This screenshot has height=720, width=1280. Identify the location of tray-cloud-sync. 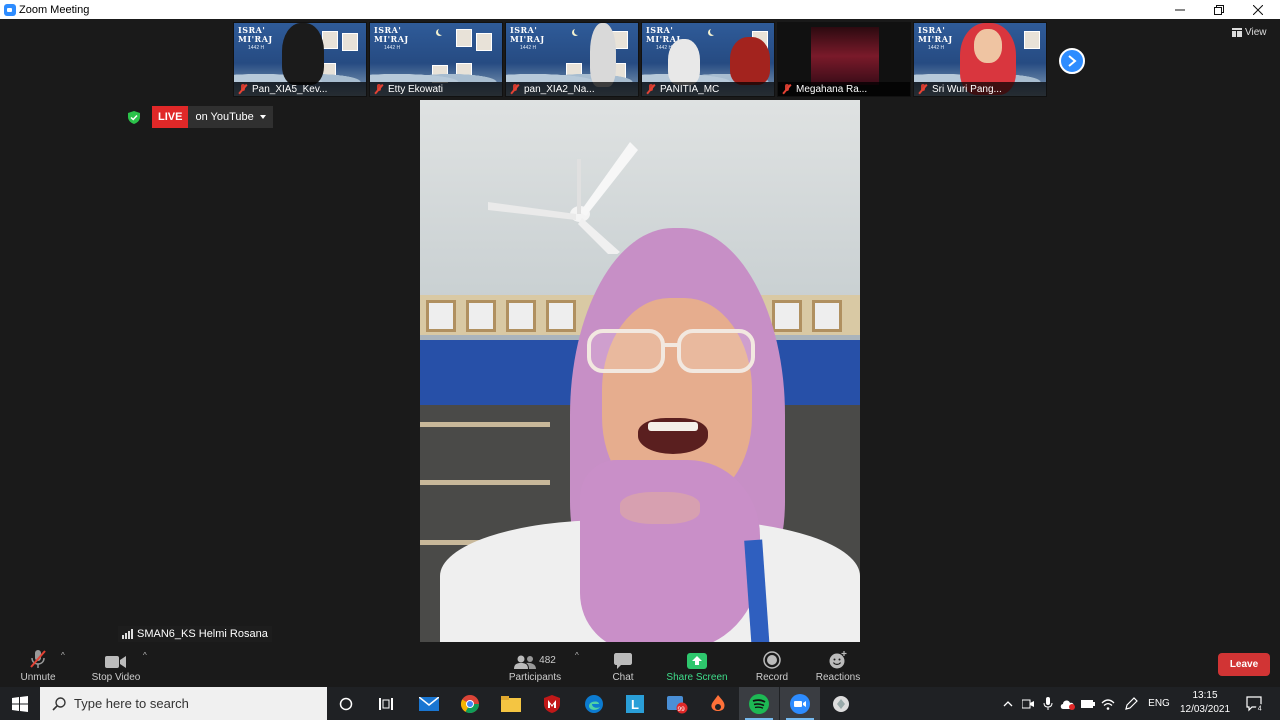
(1068, 703).